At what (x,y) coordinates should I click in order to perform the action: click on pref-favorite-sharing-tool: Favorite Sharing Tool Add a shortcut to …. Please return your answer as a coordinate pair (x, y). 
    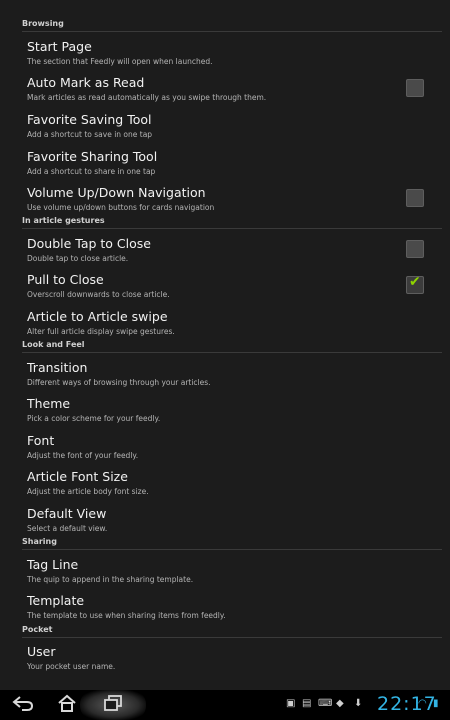
    Looking at the image, I should click on (225, 164).